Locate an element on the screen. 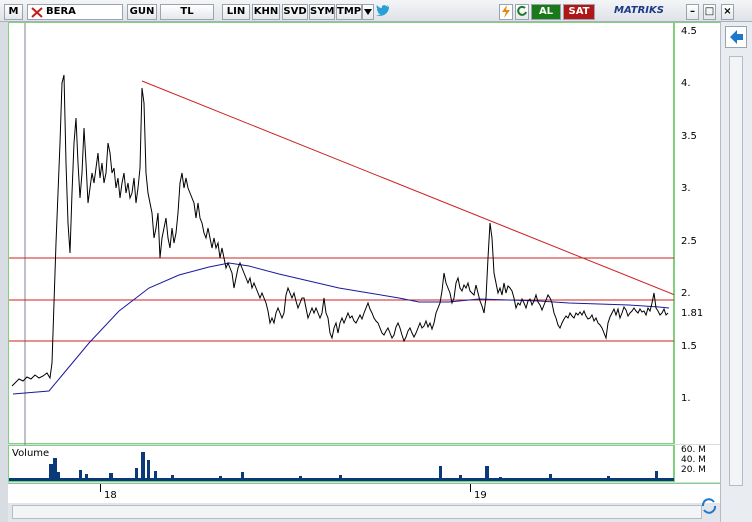 The width and height of the screenshot is (752, 522). volume-tick: 20. M is located at coordinates (693, 470).